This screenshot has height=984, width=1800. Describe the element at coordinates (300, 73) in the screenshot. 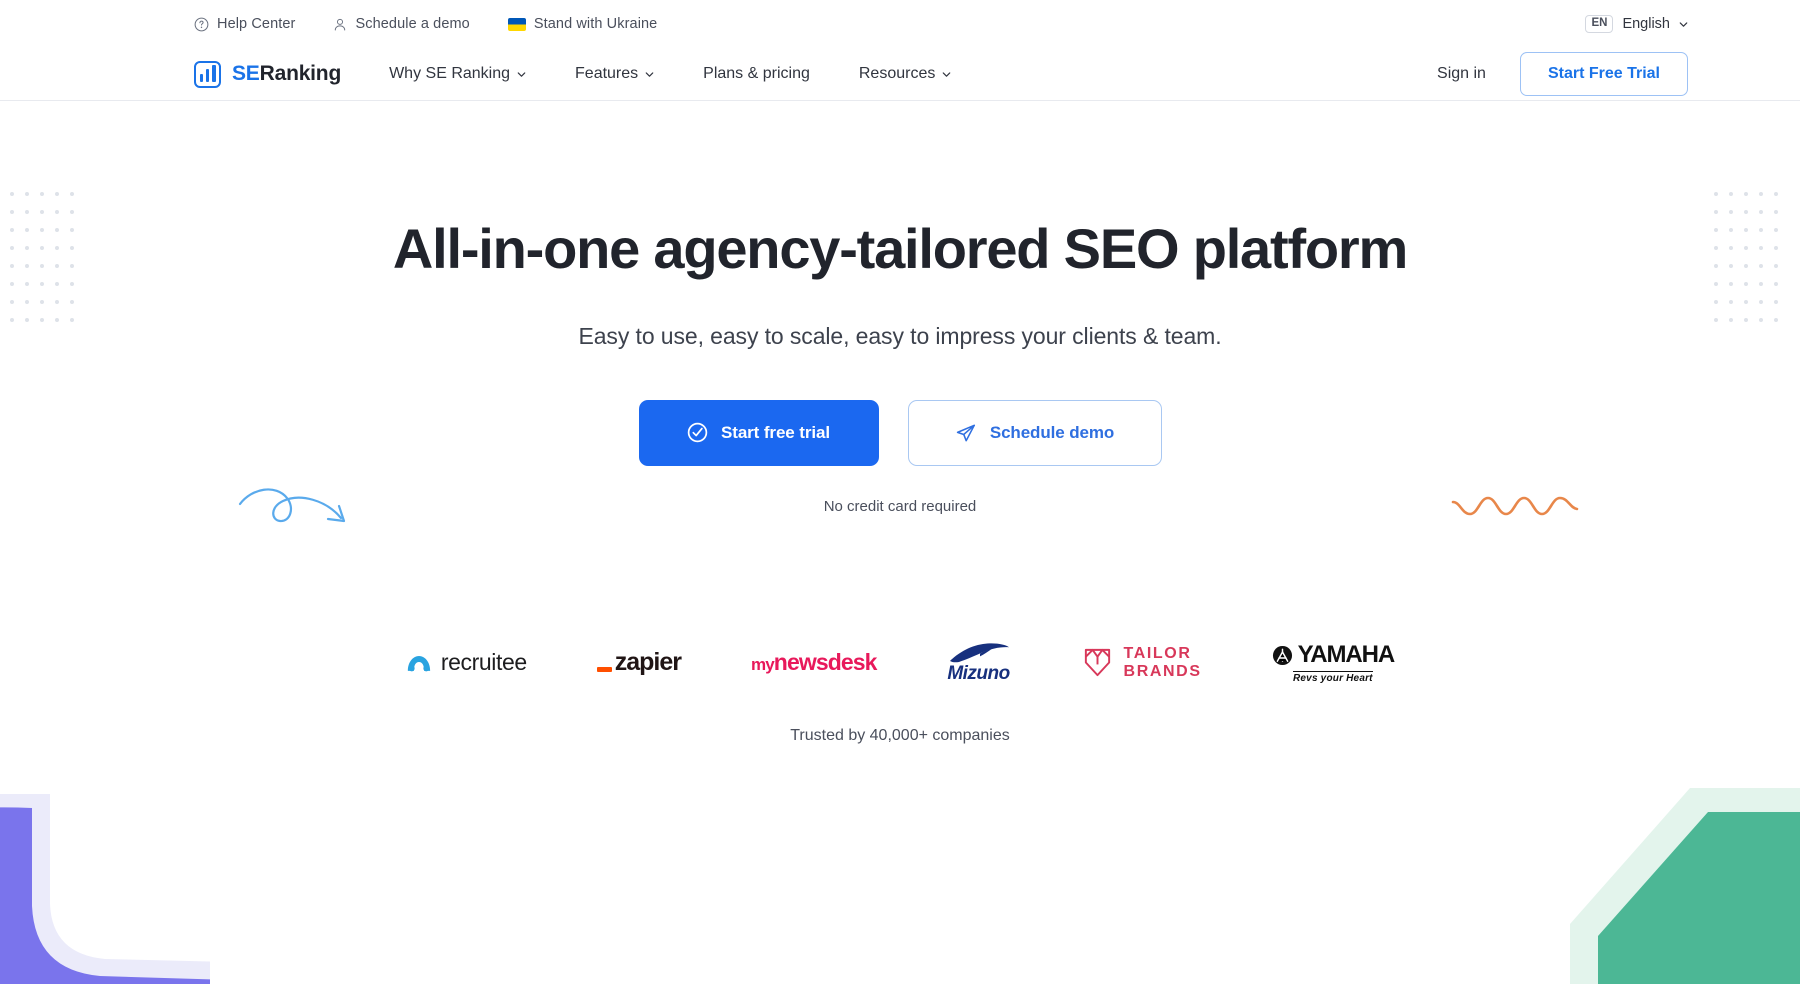

I see `brand-name-text: Ranking` at that location.